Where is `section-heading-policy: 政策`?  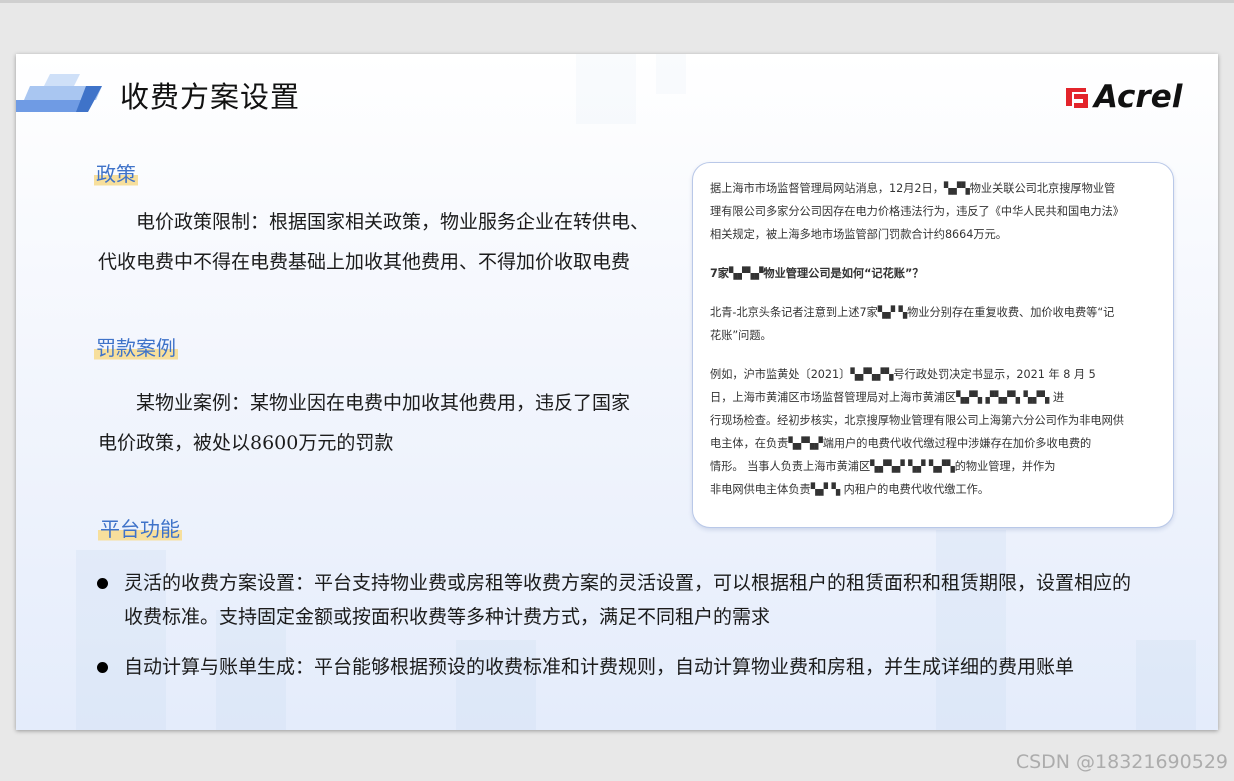 section-heading-policy: 政策 is located at coordinates (116, 172).